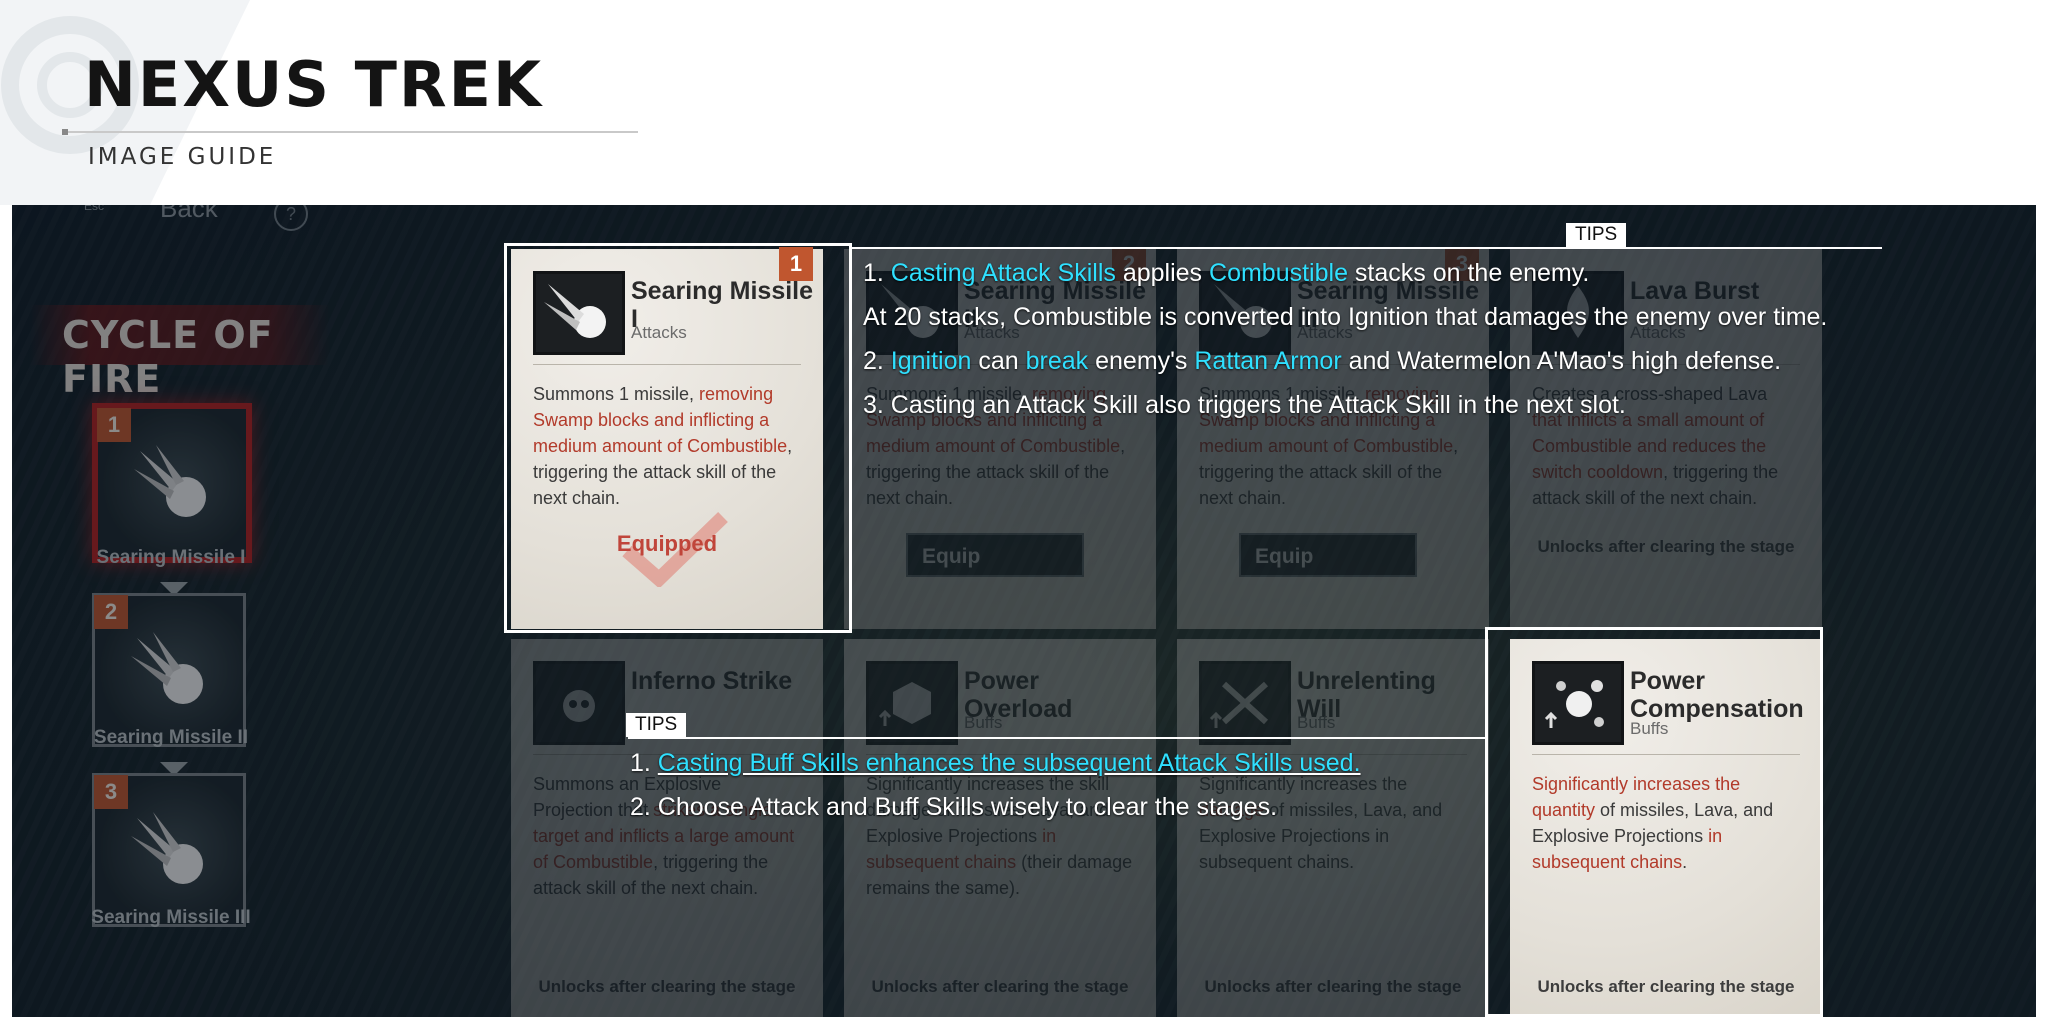 Image resolution: width=2048 pixels, height=1024 pixels. I want to click on page-title: NEXUS TREK, so click(314, 84).